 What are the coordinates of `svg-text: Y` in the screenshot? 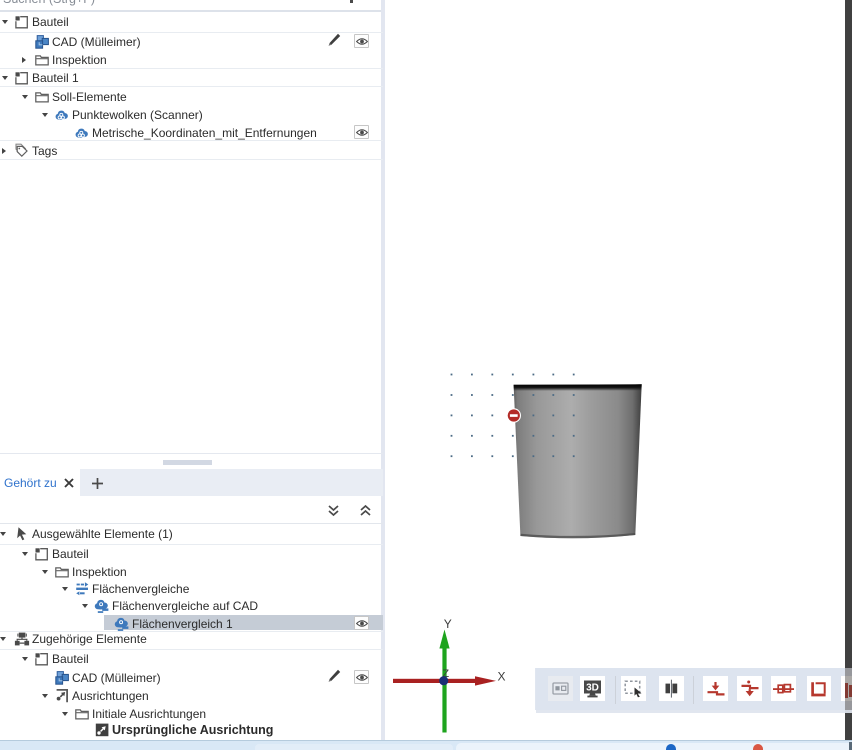 It's located at (448, 624).